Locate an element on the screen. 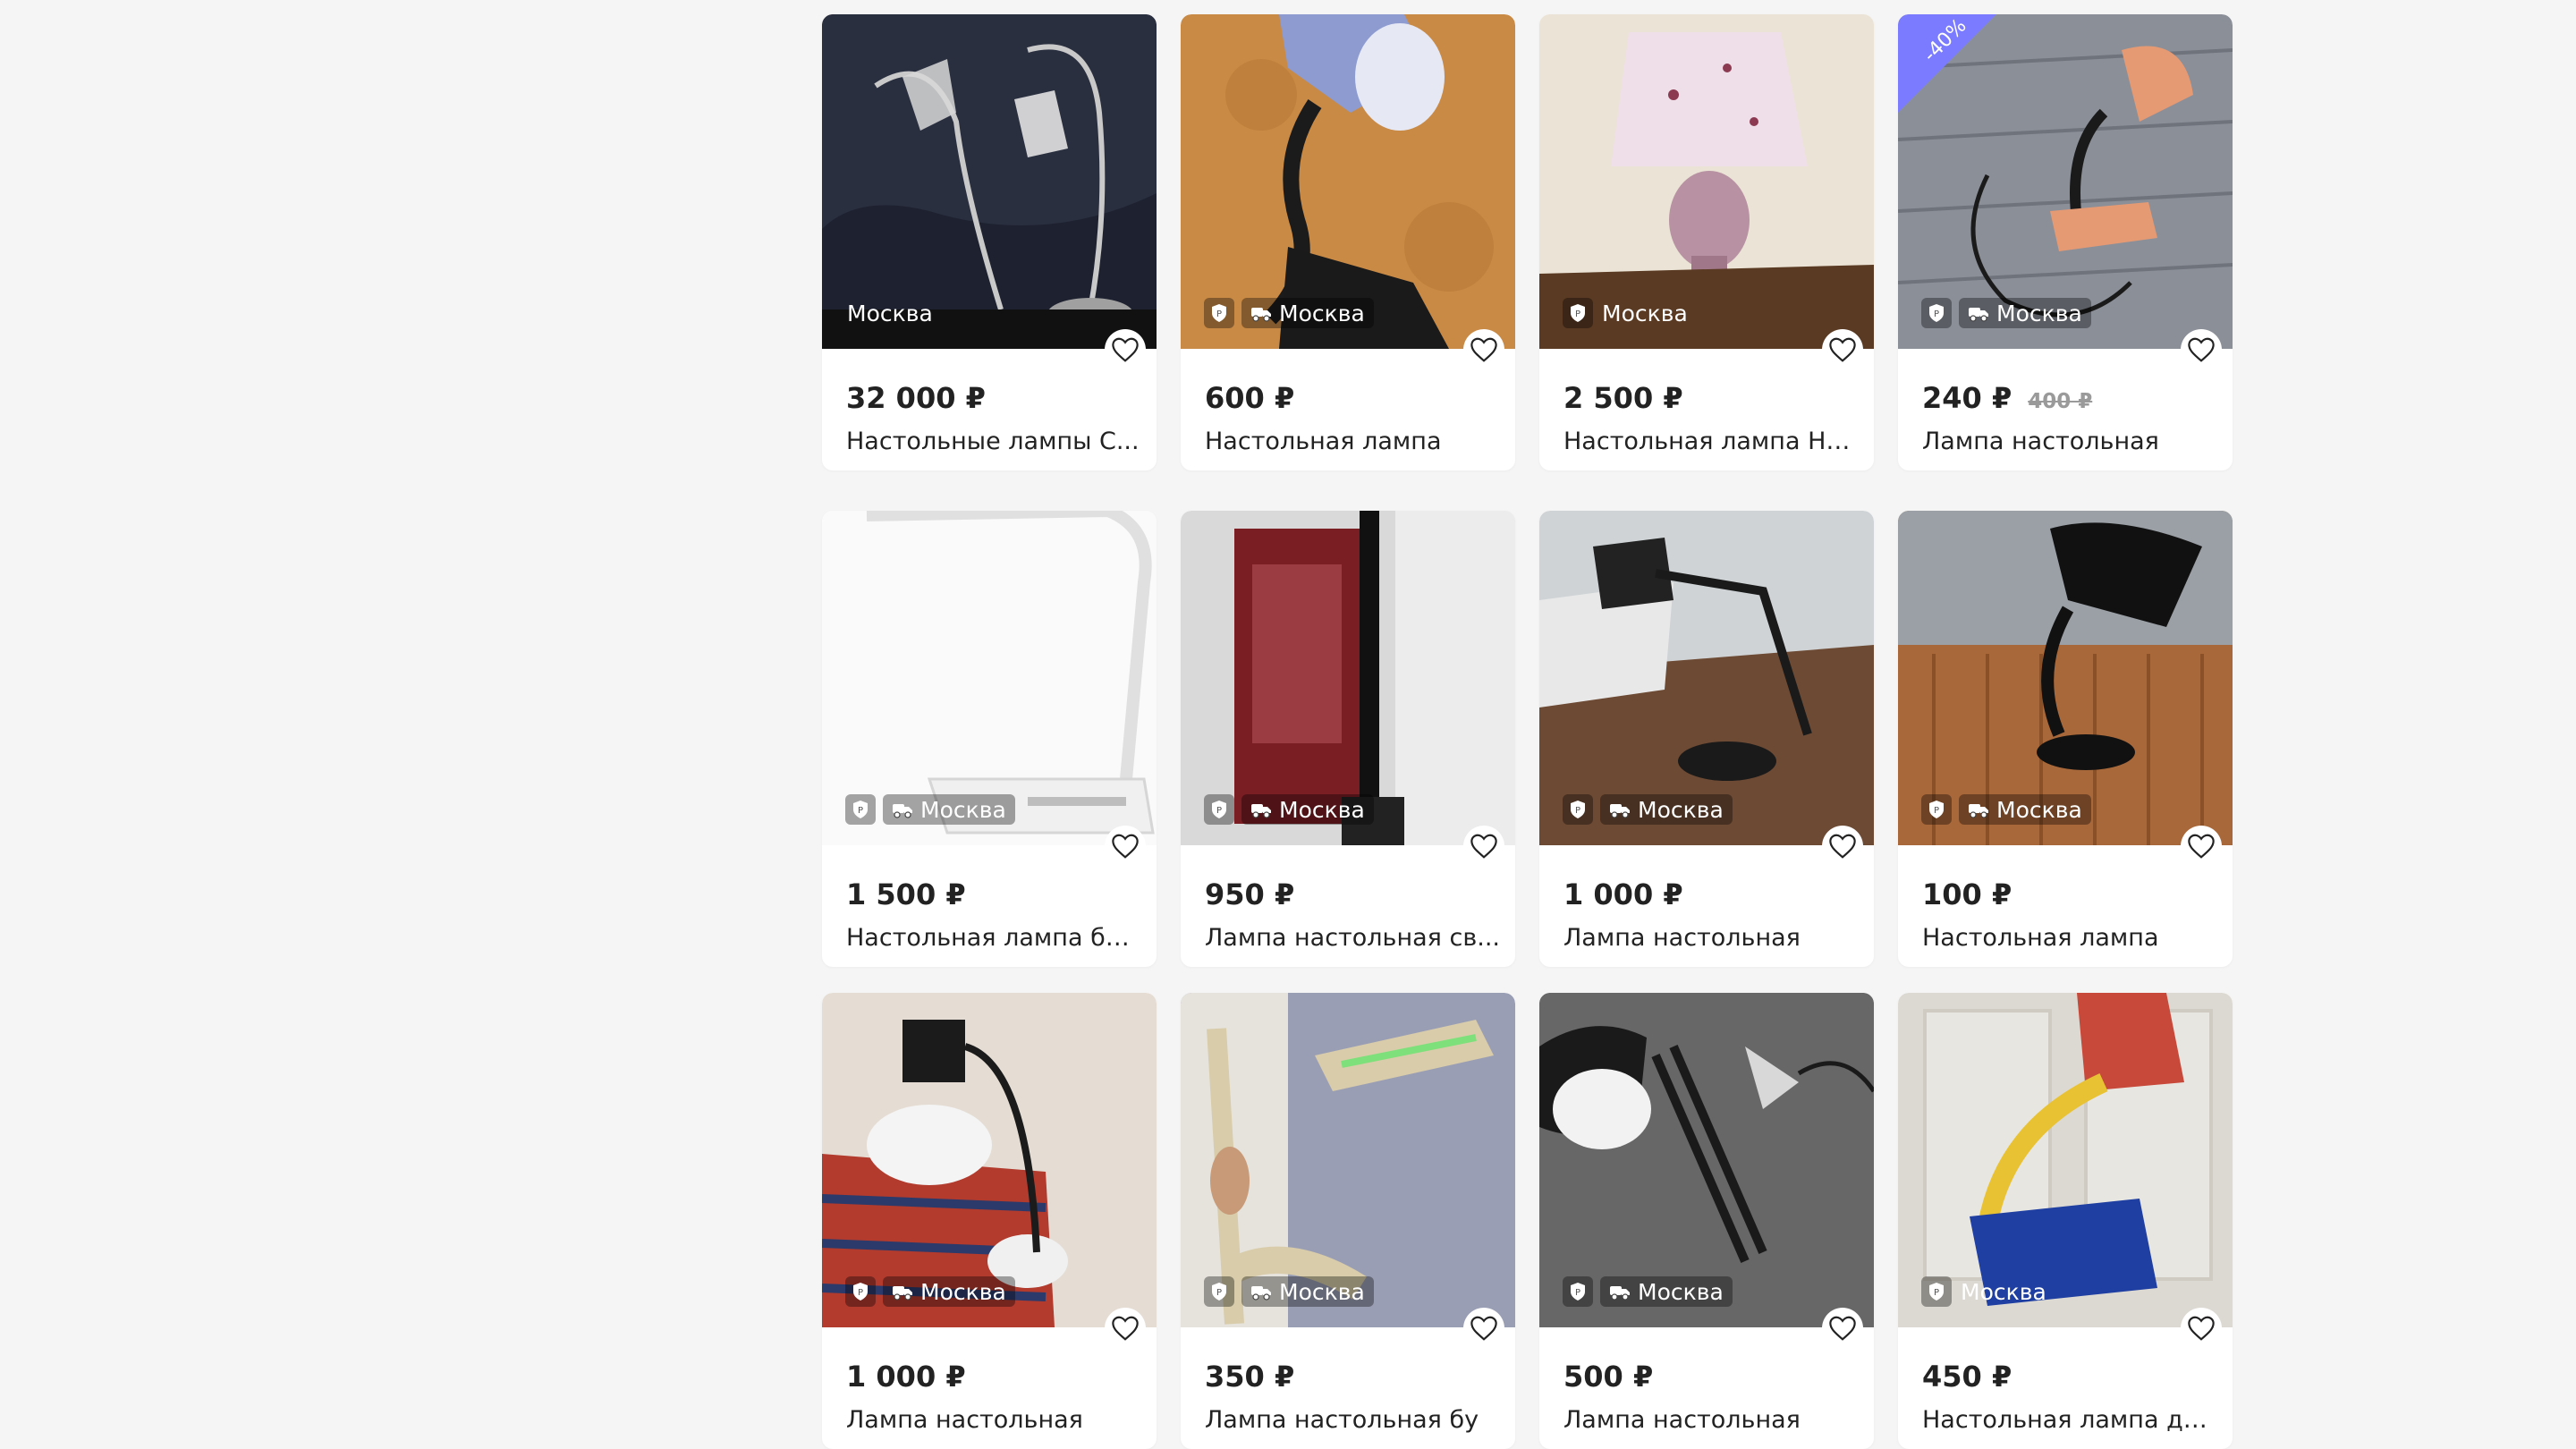 The height and width of the screenshot is (1449, 2576). price-row: 1 500 ₽ is located at coordinates (906, 894).